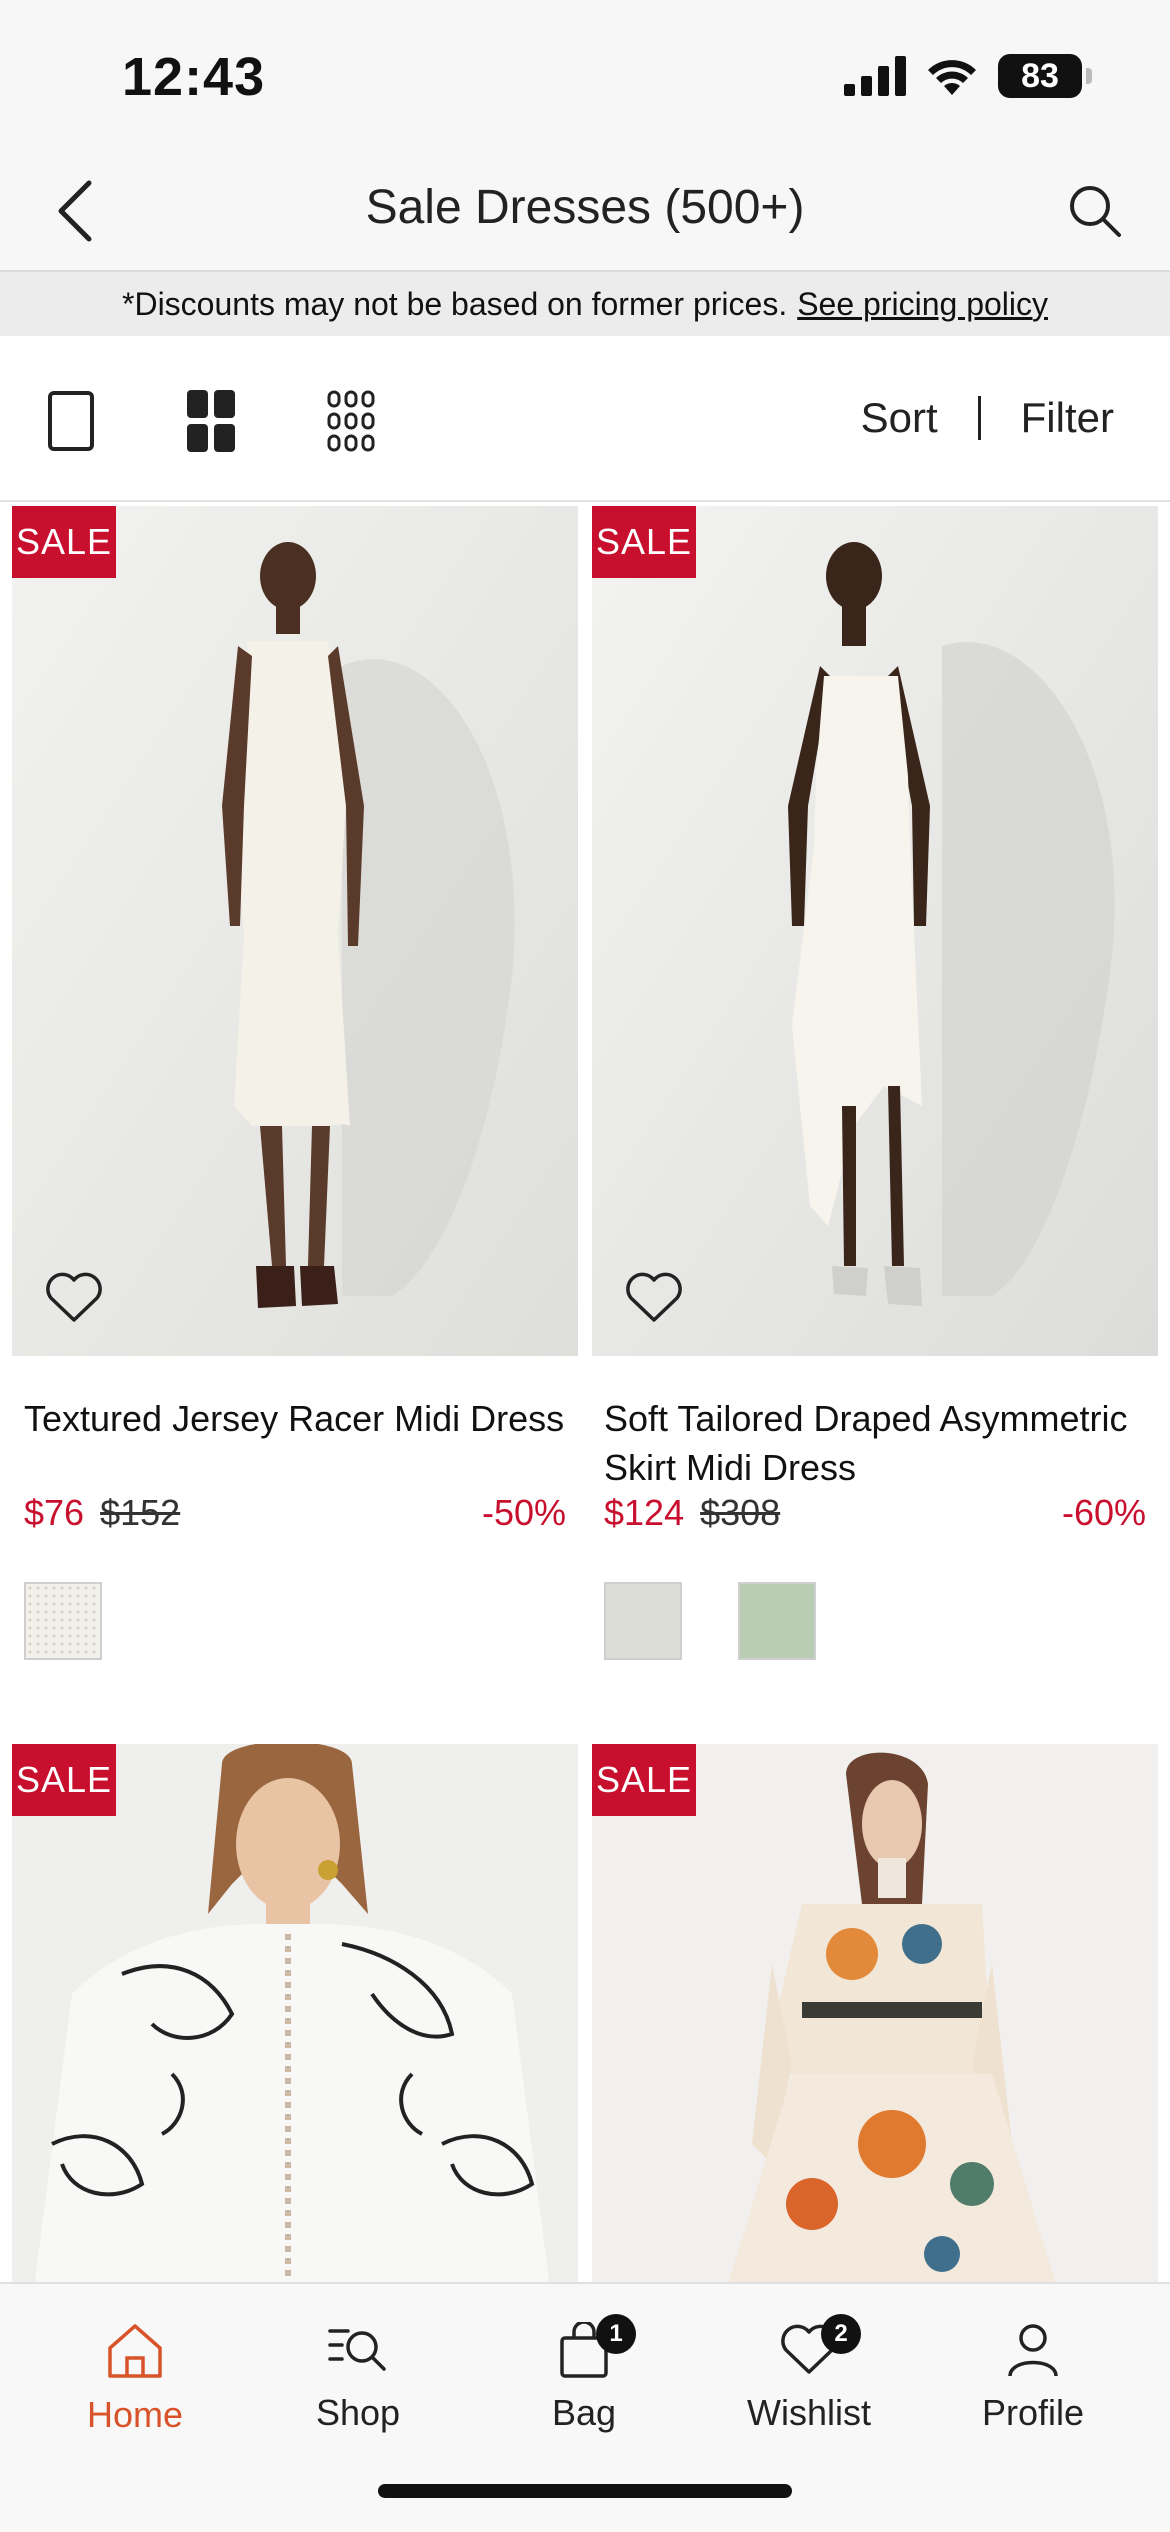 This screenshot has height=2532, width=1170. What do you see at coordinates (194, 77) in the screenshot?
I see `status-time: 12:43` at bounding box center [194, 77].